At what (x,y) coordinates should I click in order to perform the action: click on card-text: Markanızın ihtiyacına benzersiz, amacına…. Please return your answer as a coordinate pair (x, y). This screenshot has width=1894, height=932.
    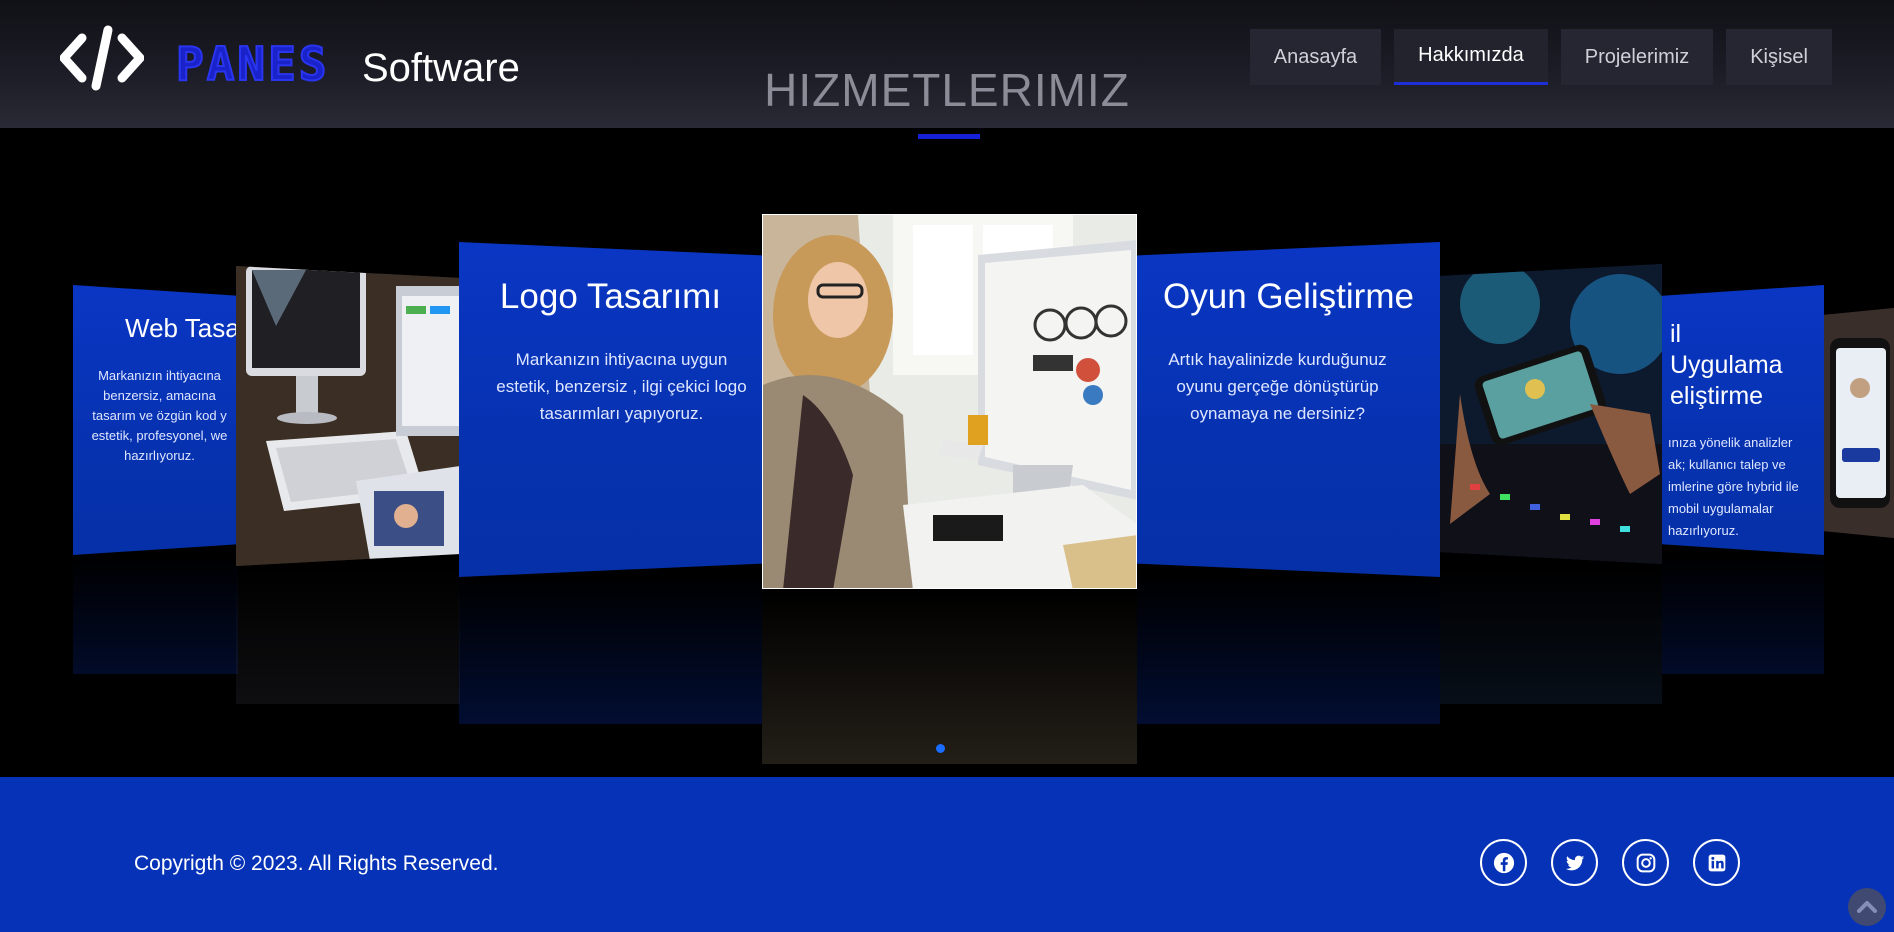
    Looking at the image, I should click on (159, 415).